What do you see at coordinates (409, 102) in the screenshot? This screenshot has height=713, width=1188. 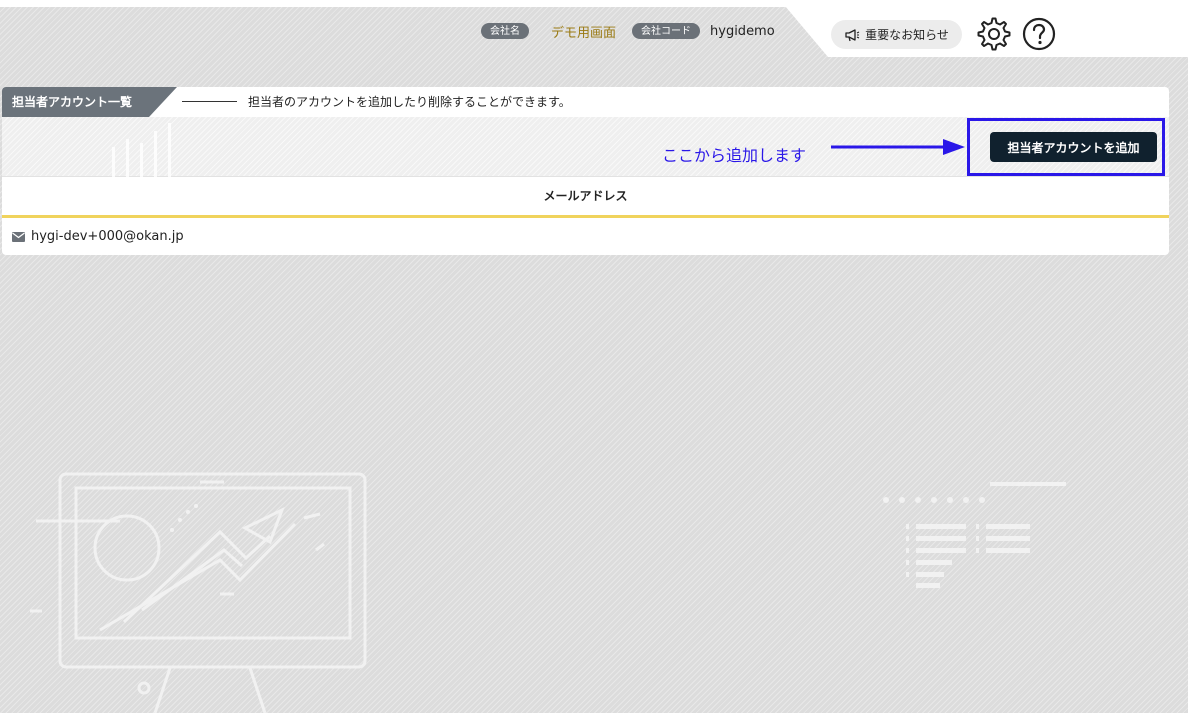 I see `panel-description: 担当者のアカウントを追加したり削除することができます。` at bounding box center [409, 102].